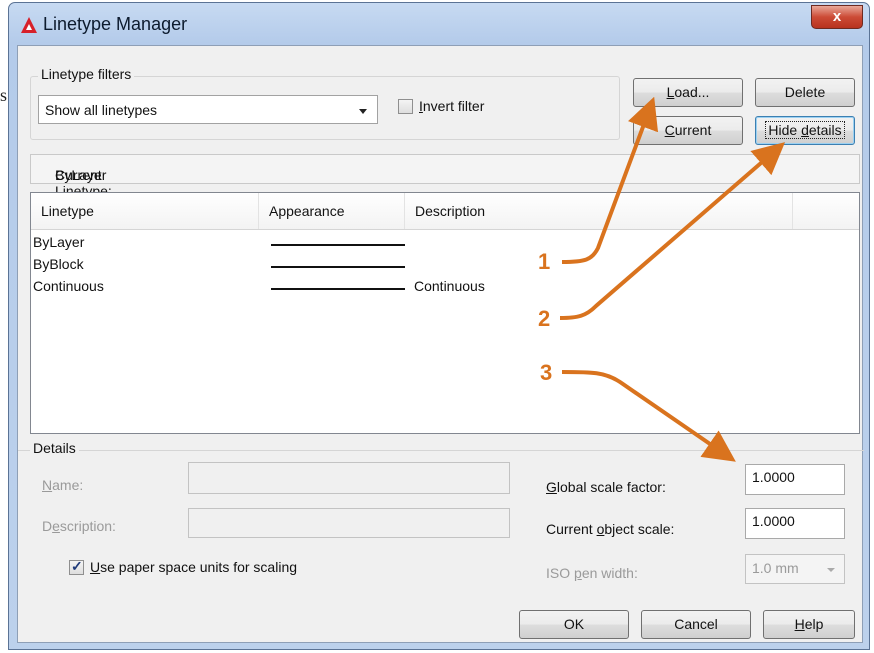  I want to click on callout-3: 3, so click(546, 372).